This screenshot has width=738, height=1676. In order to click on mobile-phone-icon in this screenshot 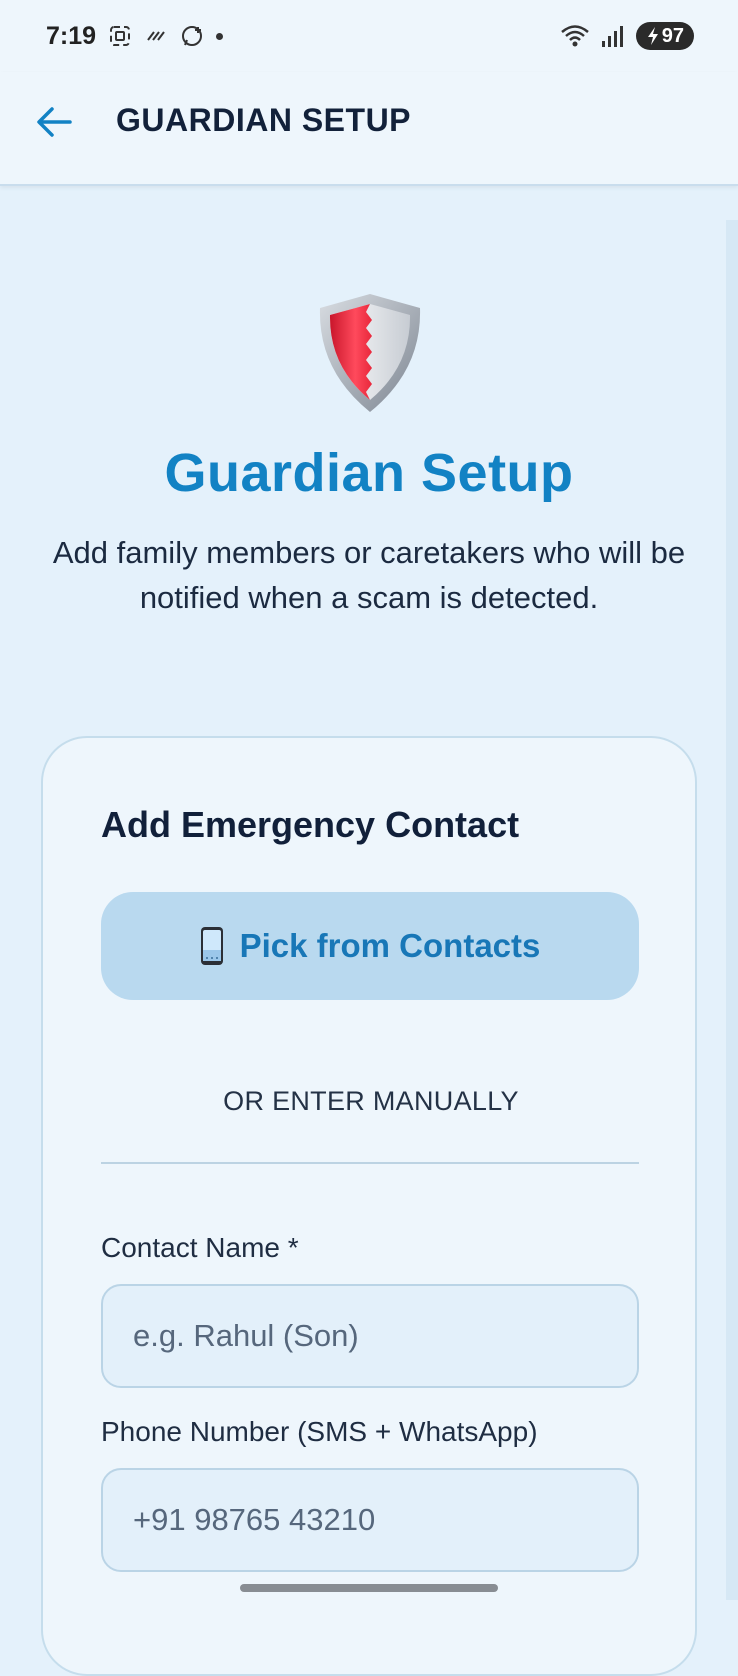, I will do `click(211, 946)`.